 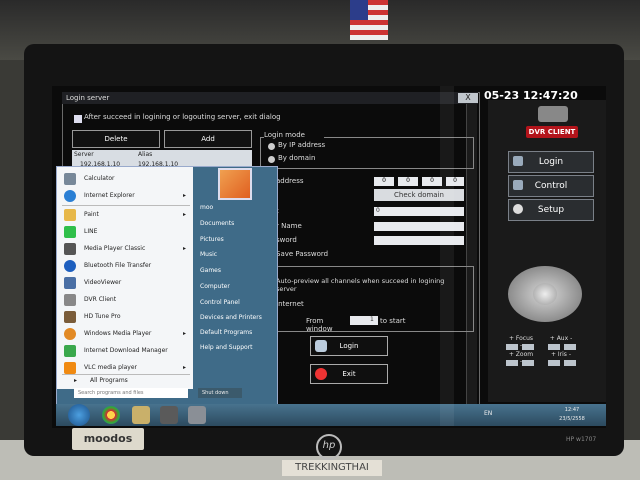 I want to click on by-domain-radio, so click(x=271, y=159).